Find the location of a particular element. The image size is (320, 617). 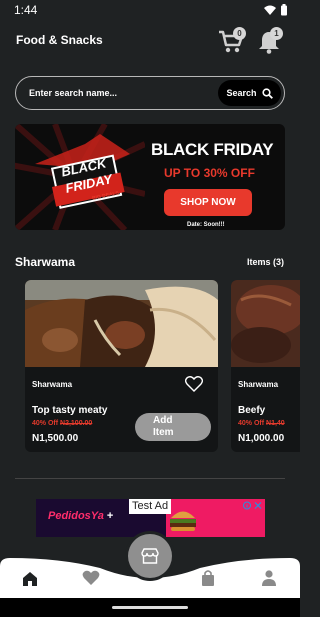

search-button: Search is located at coordinates (249, 93).